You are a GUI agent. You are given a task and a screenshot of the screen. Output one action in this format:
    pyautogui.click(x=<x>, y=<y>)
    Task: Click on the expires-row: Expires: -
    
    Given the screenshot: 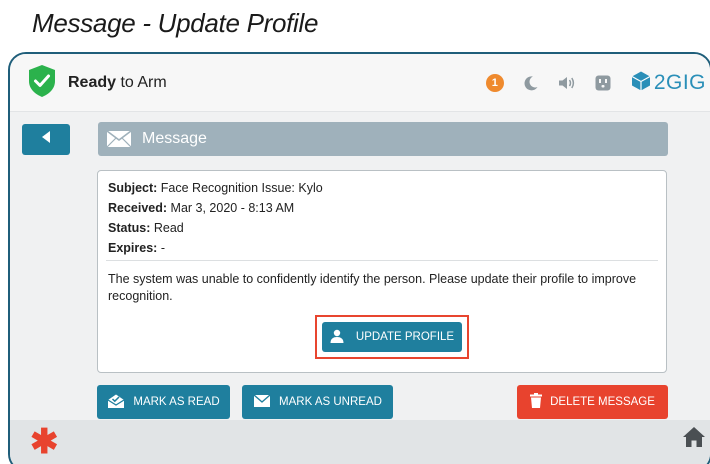 What is the action you would take?
    pyautogui.click(x=215, y=248)
    